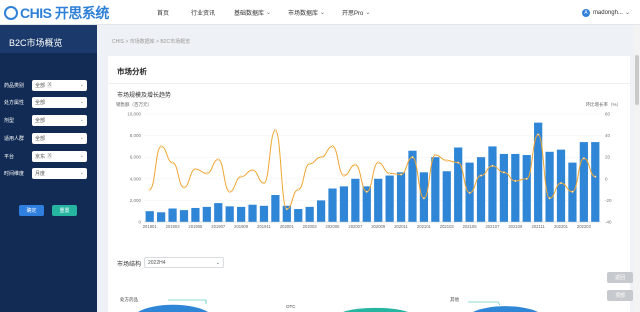 Image resolution: width=640 pixels, height=312 pixels. I want to click on x-tick-label: 201911, so click(264, 226).